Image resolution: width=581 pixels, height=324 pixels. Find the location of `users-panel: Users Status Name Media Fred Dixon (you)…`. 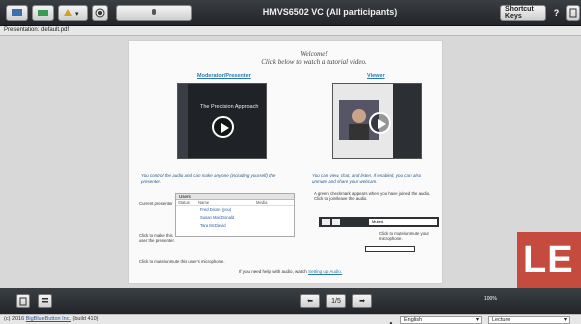

users-panel: Users Status Name Media Fred Dixon (you)… is located at coordinates (235, 215).